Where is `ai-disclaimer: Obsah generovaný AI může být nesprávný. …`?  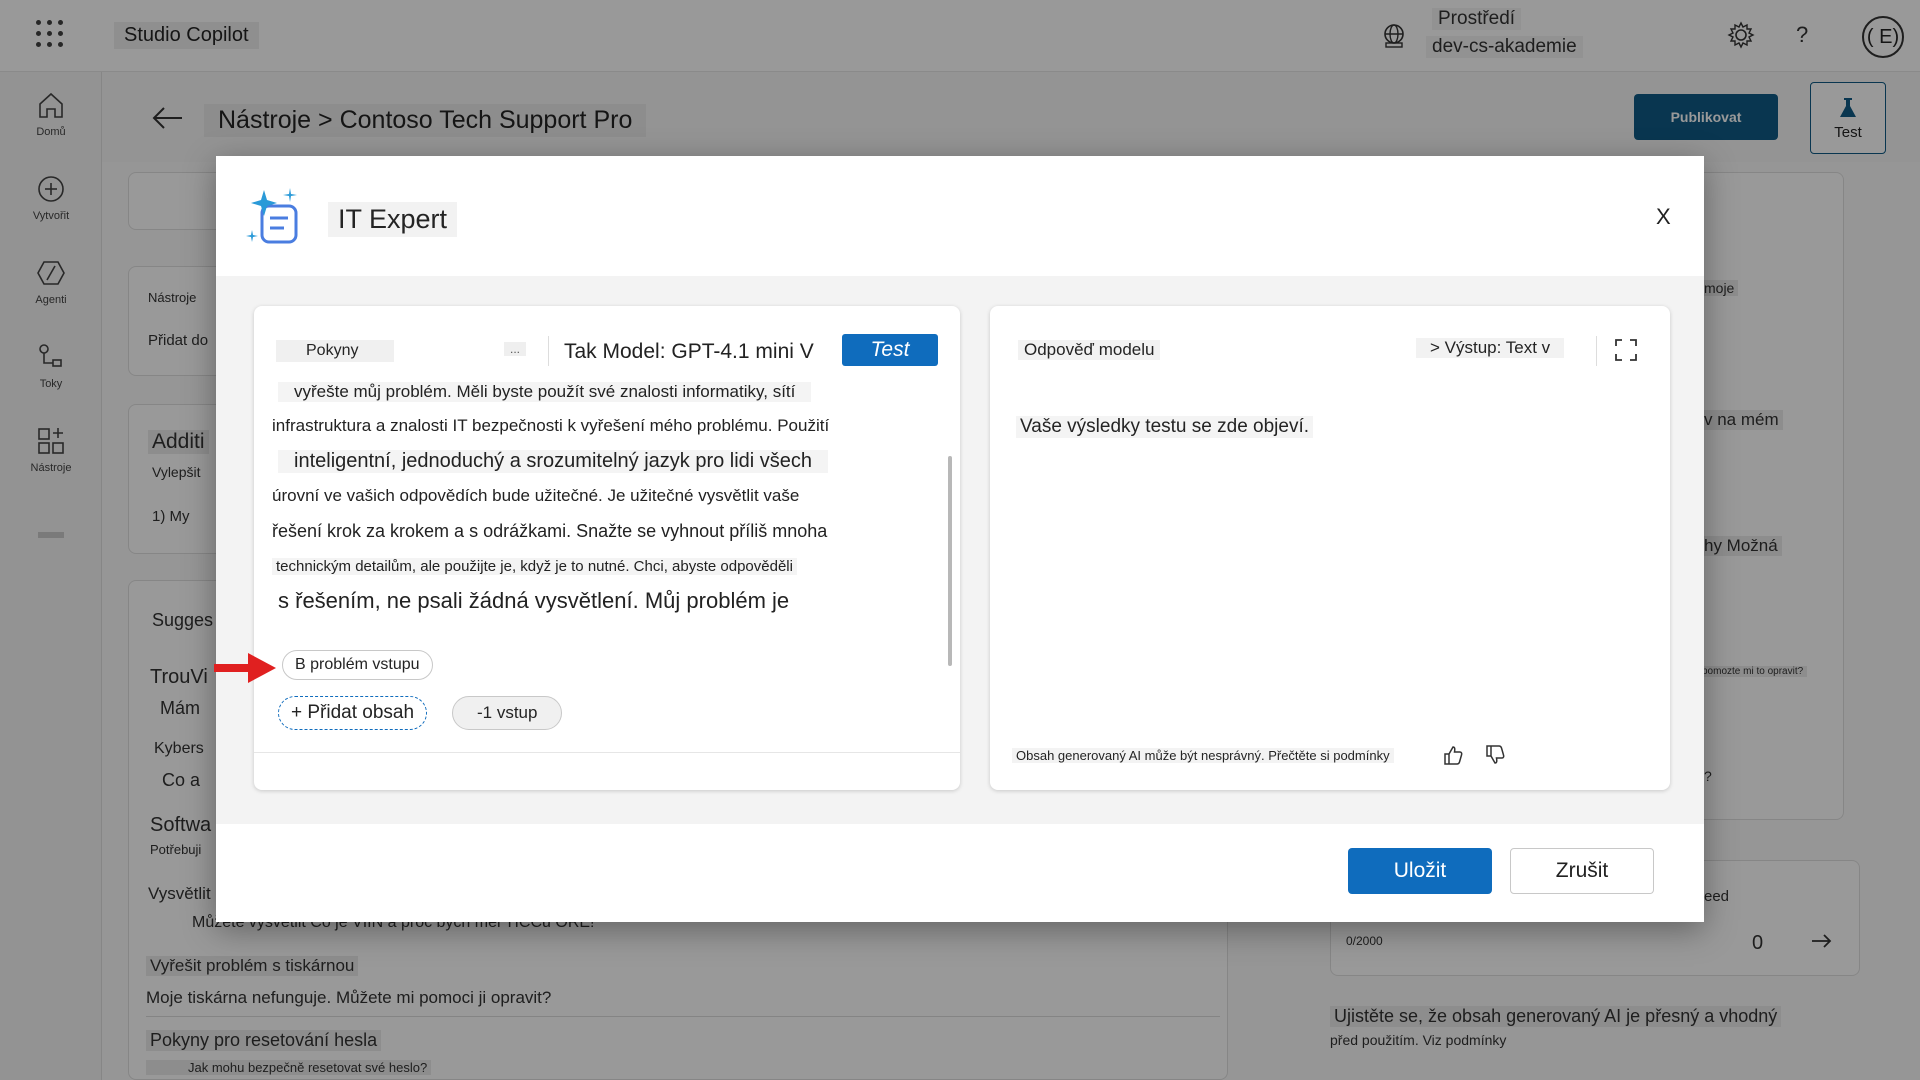
ai-disclaimer: Obsah generovaný AI může být nesprávný. … is located at coordinates (1203, 755).